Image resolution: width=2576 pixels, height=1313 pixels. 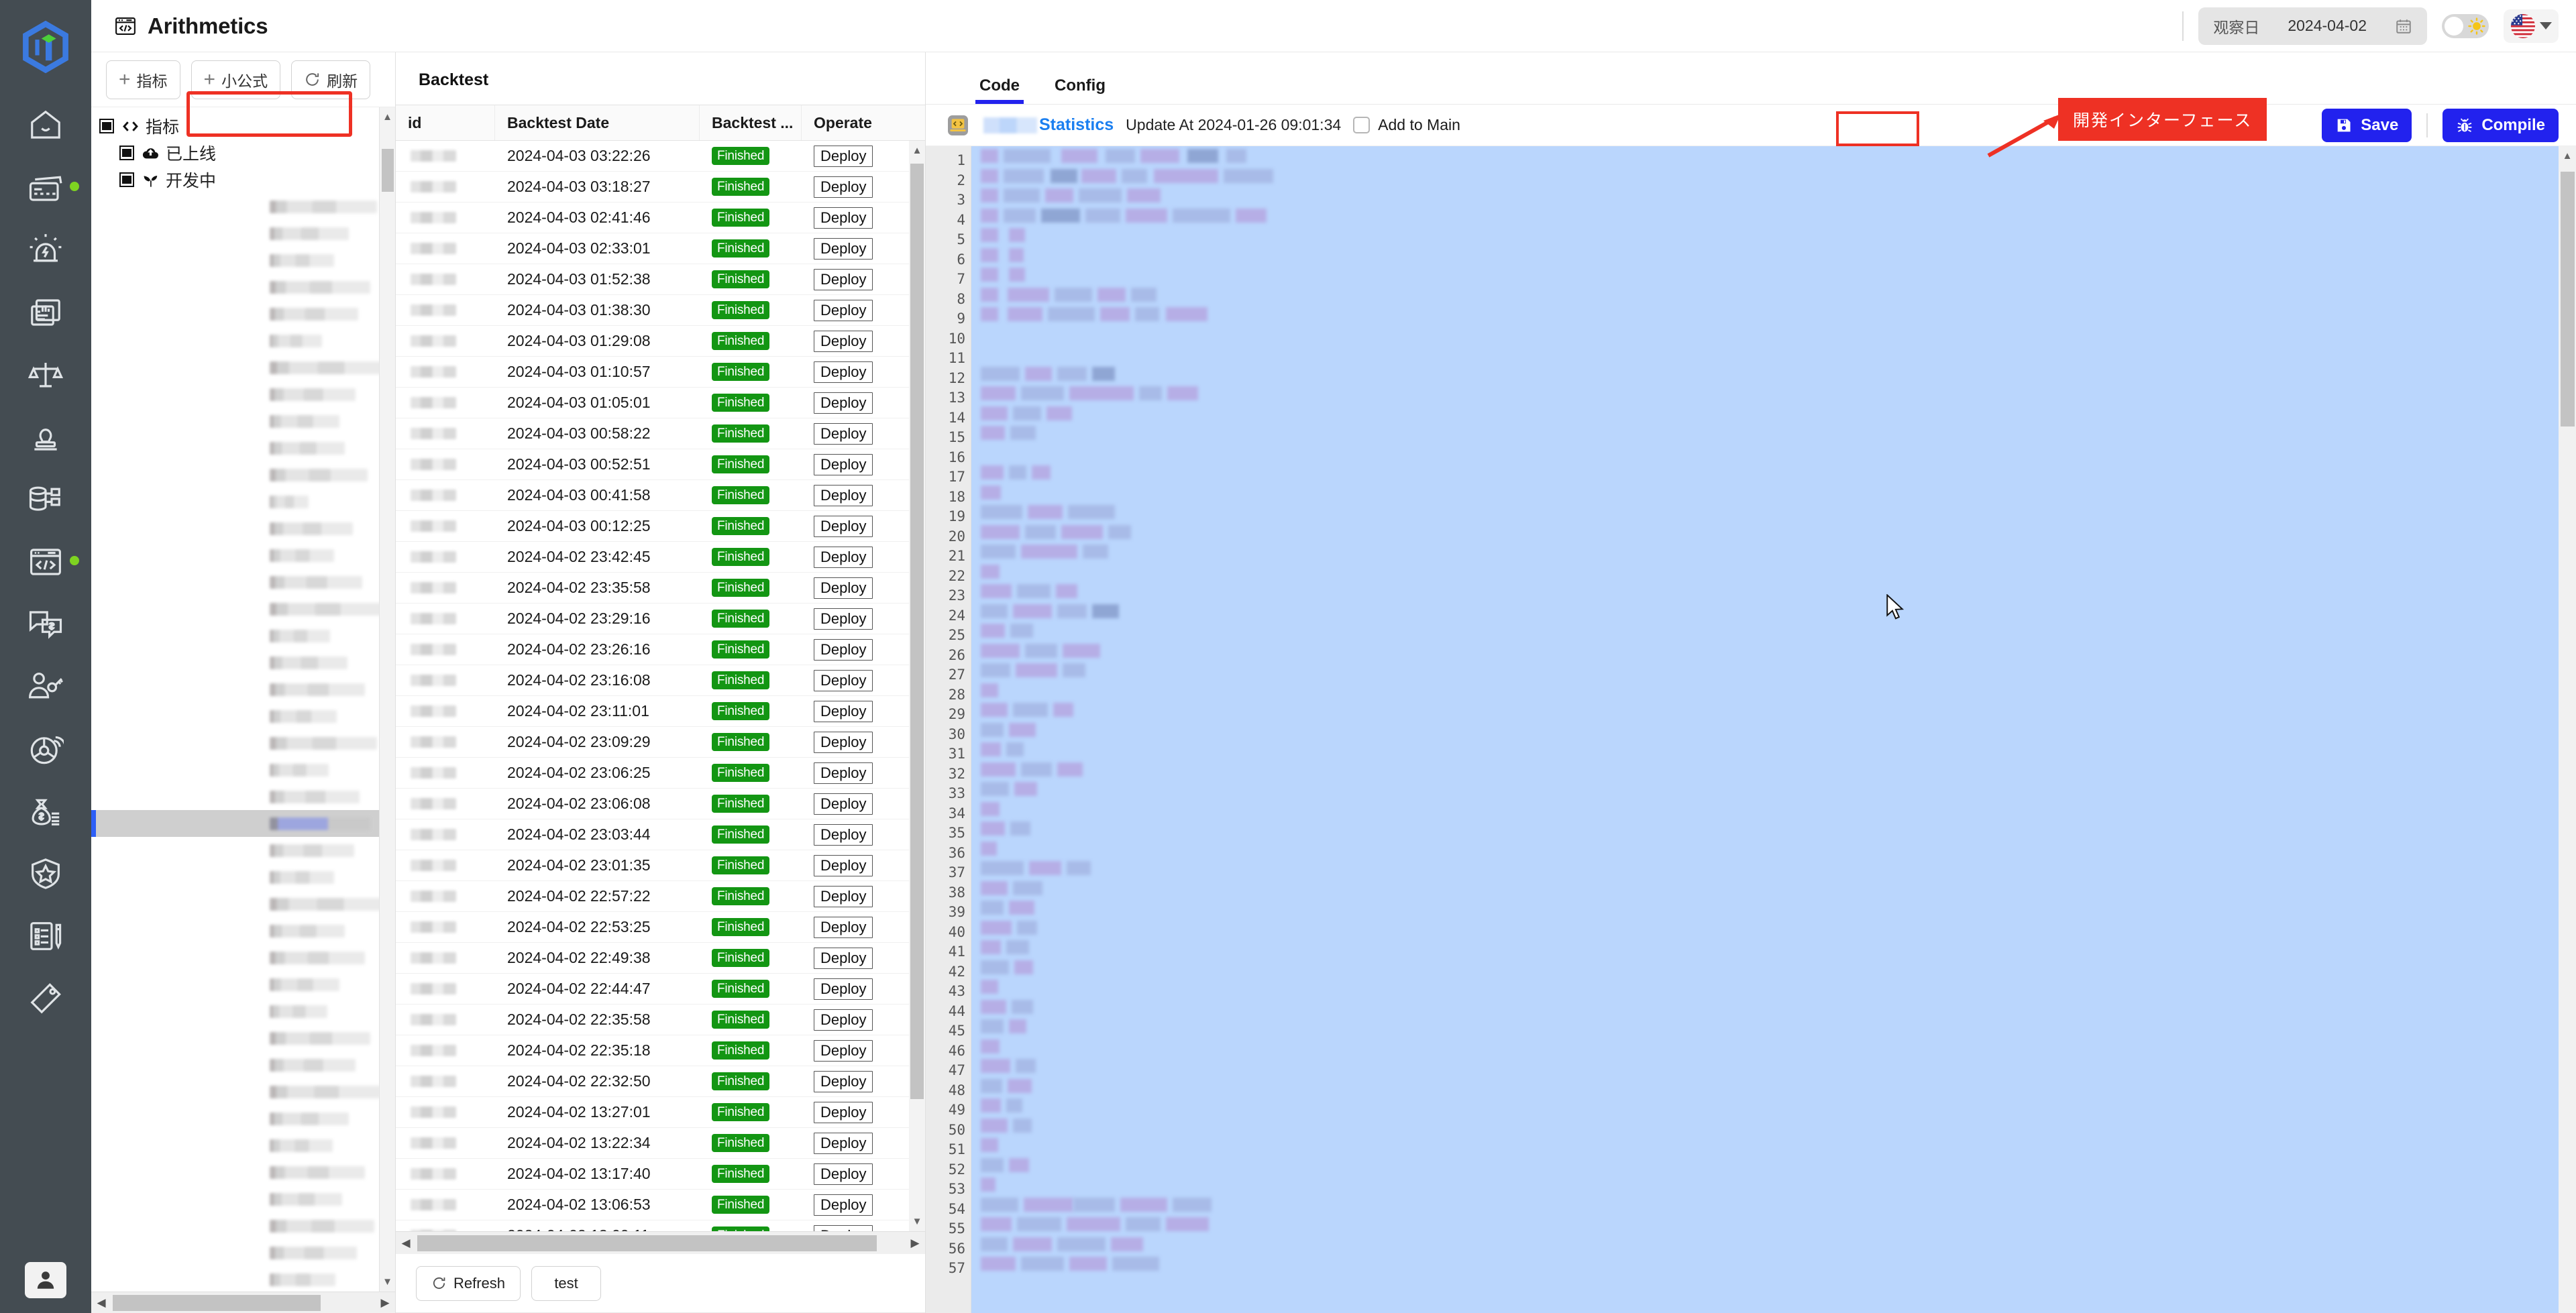 What do you see at coordinates (999, 90) in the screenshot?
I see `tab-code: Code` at bounding box center [999, 90].